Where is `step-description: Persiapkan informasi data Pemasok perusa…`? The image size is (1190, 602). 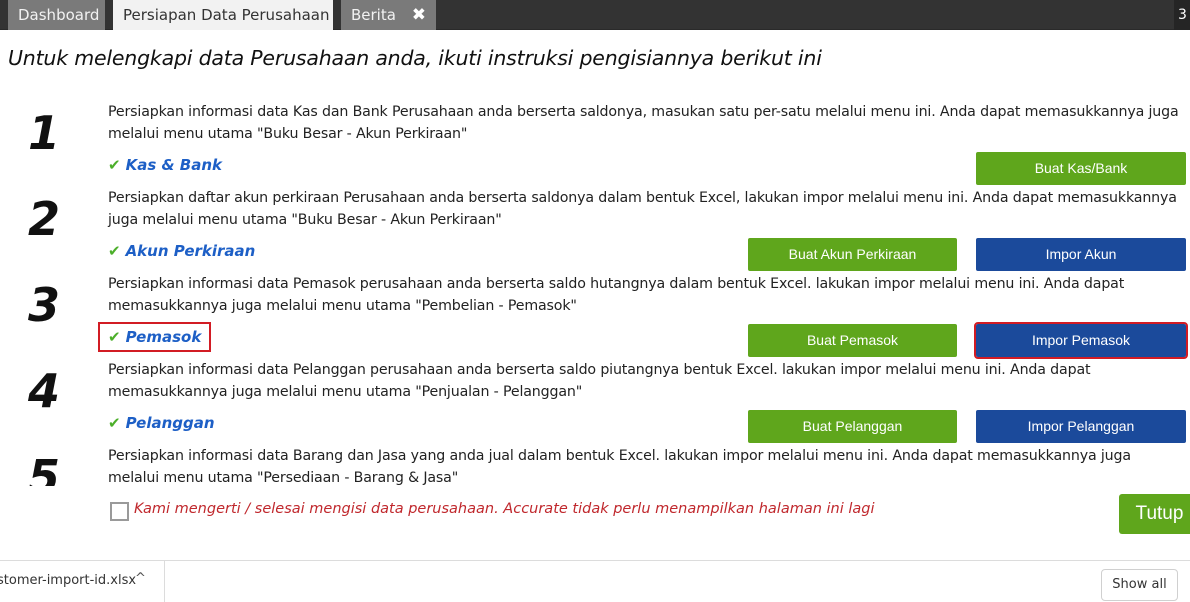
step-description: Persiapkan informasi data Pemasok perusa… is located at coordinates (616, 295).